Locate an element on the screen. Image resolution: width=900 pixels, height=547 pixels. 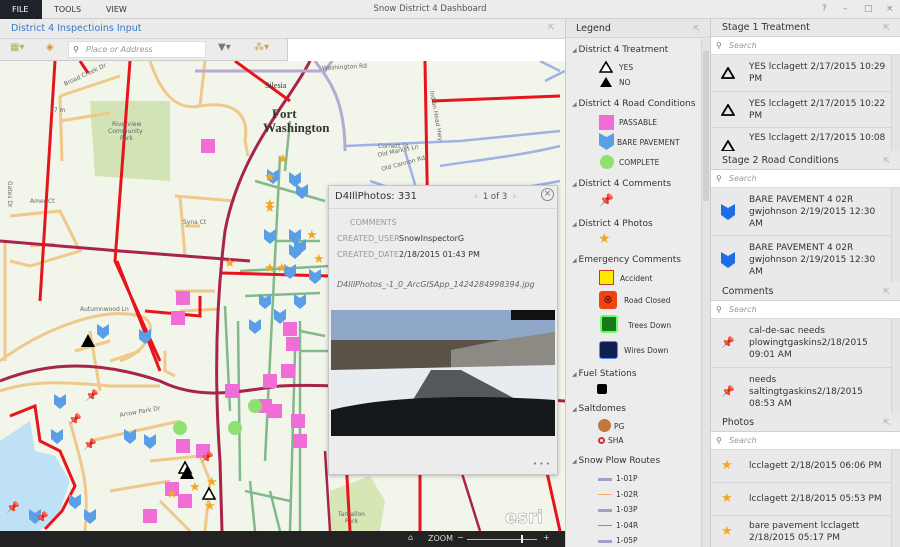
legend-group-emergency: Emergency Comments is located at coordinates (626, 260).